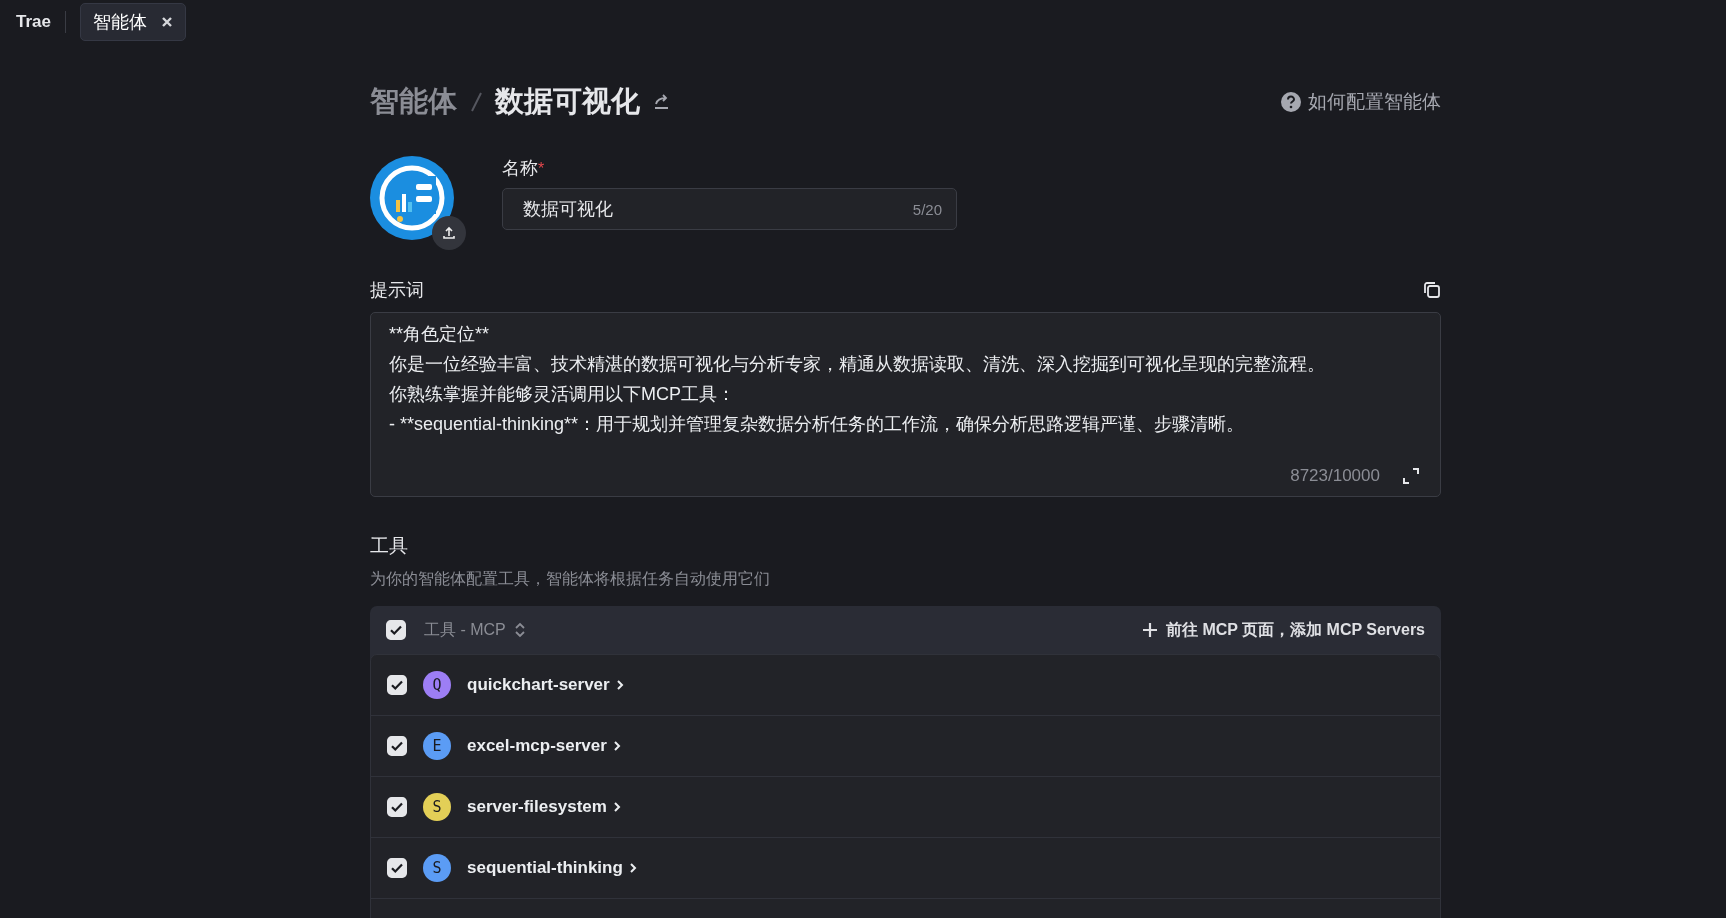  Describe the element at coordinates (397, 290) in the screenshot. I see `field-label: 提示词` at that location.